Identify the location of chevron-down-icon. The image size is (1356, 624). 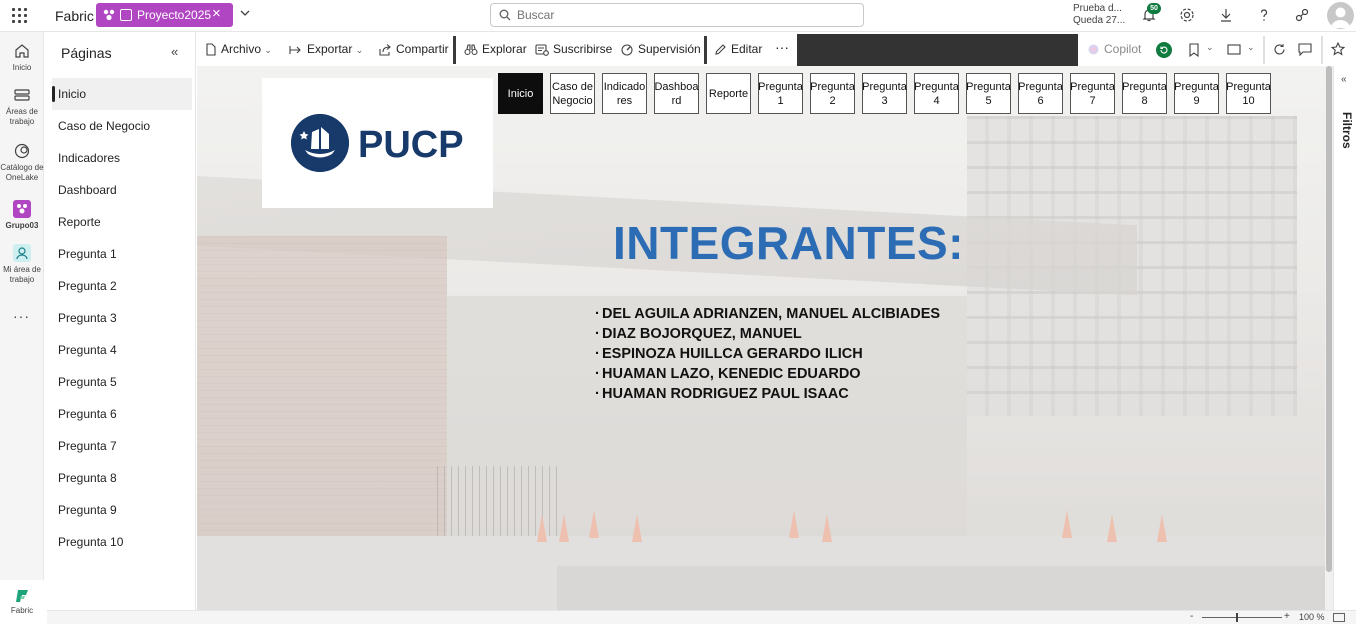
(245, 13).